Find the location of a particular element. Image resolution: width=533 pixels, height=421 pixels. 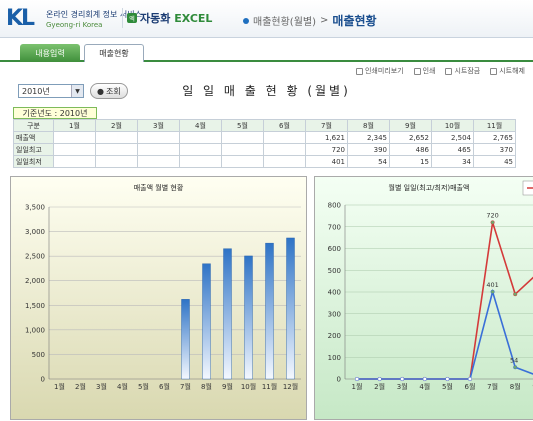

month-header-cell: 10월 is located at coordinates (453, 126).